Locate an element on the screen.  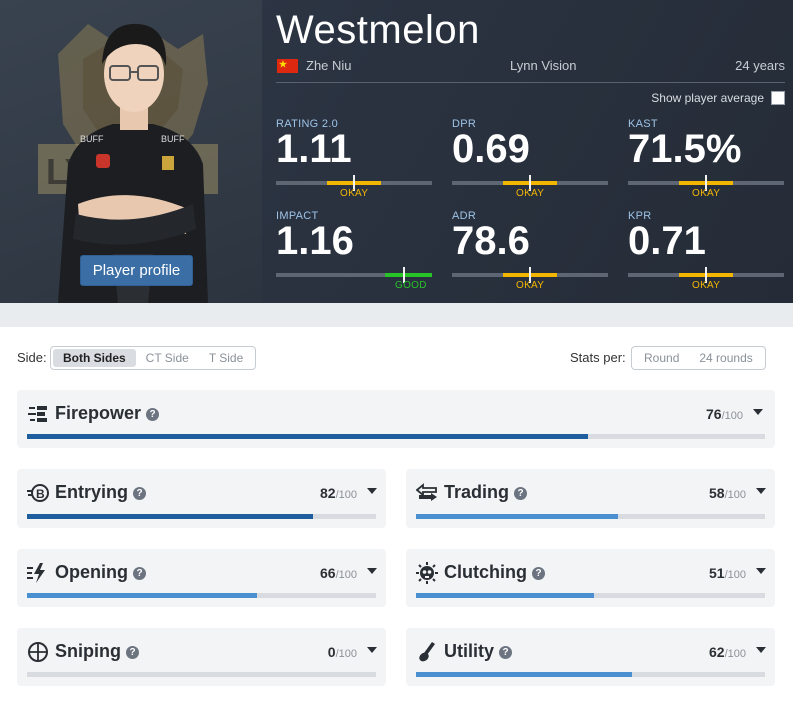
category-score: 62/100 is located at coordinates (727, 652).